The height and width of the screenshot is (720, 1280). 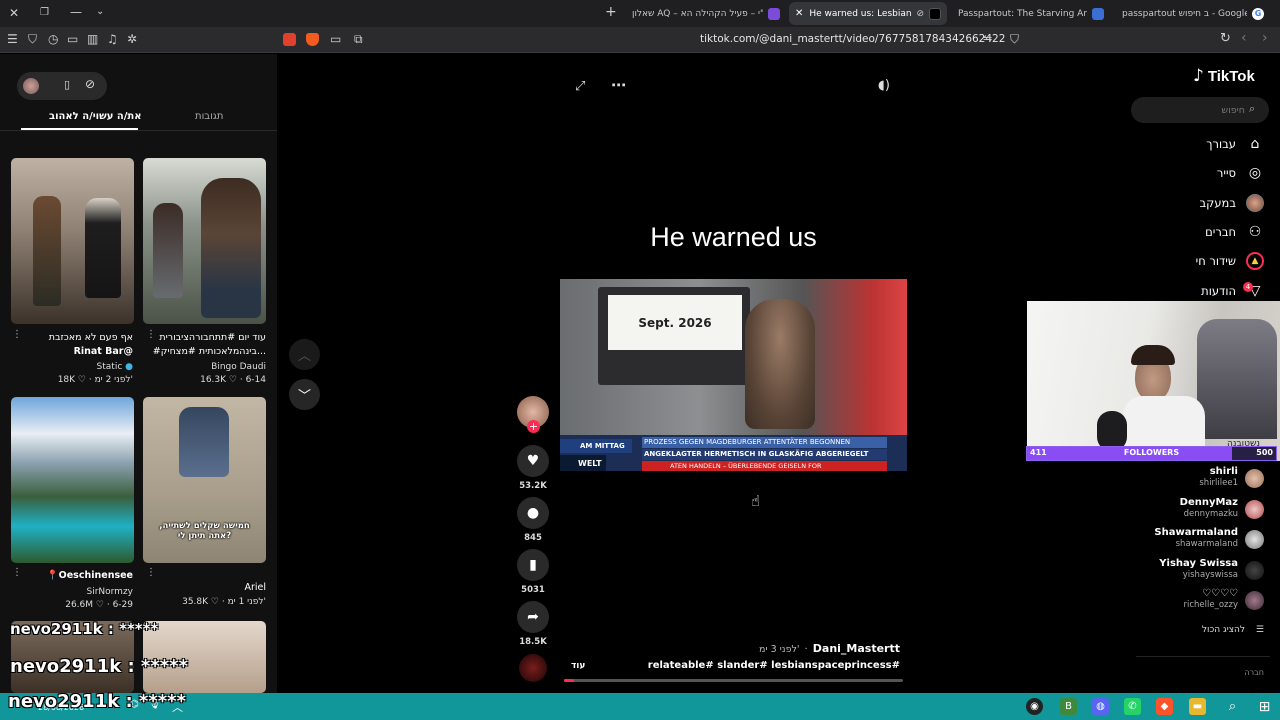 What do you see at coordinates (31, 86) in the screenshot?
I see `user-avatar-icon` at bounding box center [31, 86].